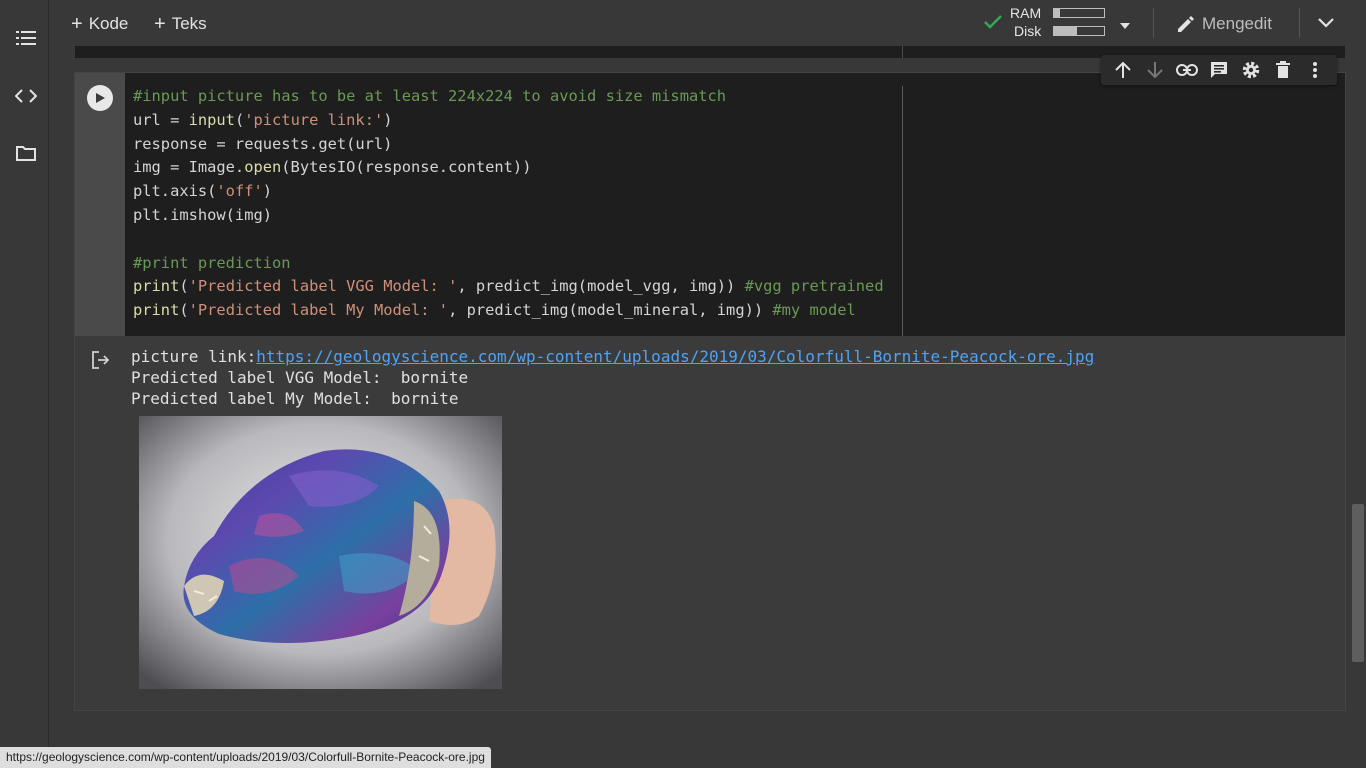 This screenshot has height=768, width=1366. What do you see at coordinates (295, 398) in the screenshot?
I see `output-line-my-model: Predicted label My Model: bornite` at bounding box center [295, 398].